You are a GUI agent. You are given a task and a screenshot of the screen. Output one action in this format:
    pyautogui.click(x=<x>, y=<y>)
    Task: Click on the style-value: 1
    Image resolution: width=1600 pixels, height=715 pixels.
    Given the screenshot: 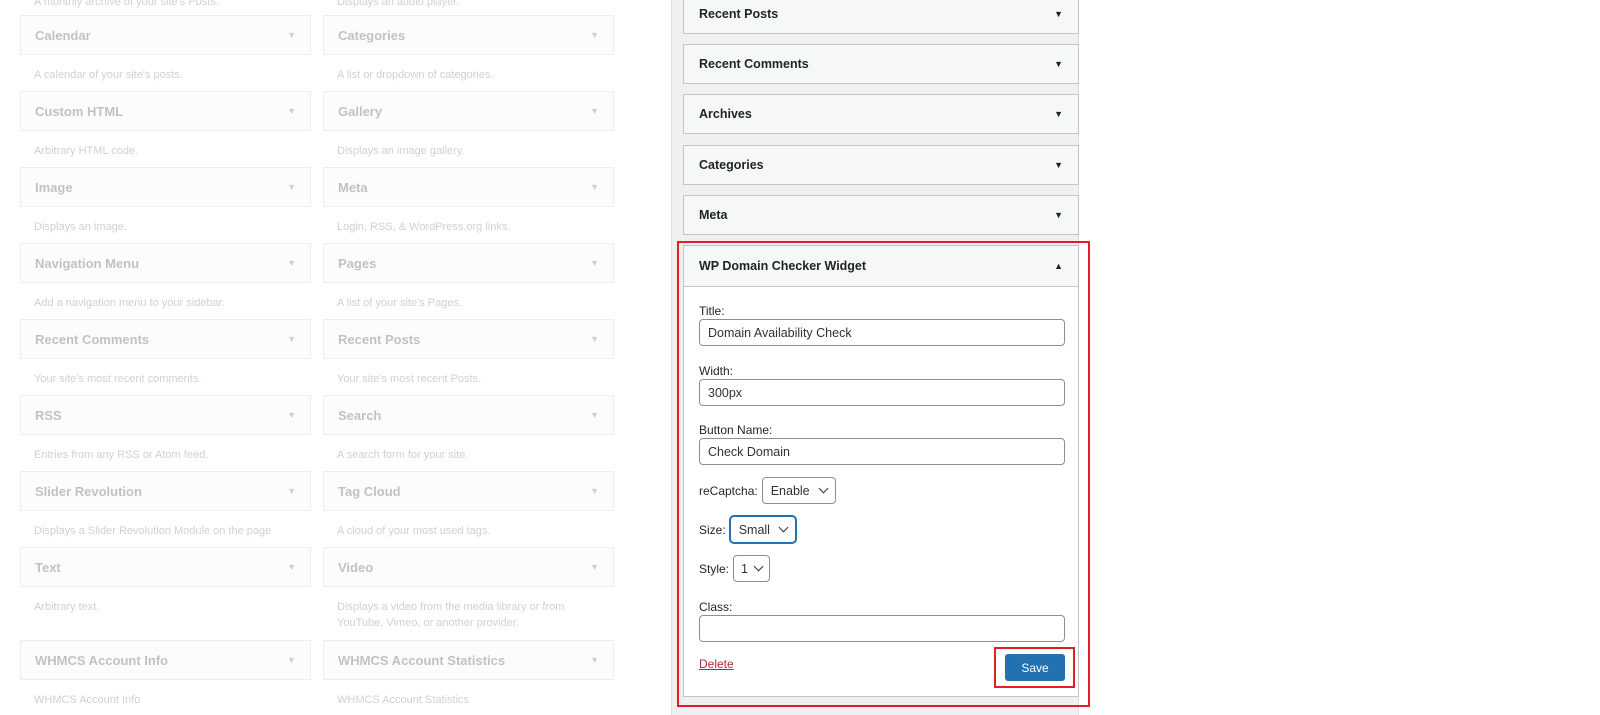 What is the action you would take?
    pyautogui.click(x=744, y=568)
    